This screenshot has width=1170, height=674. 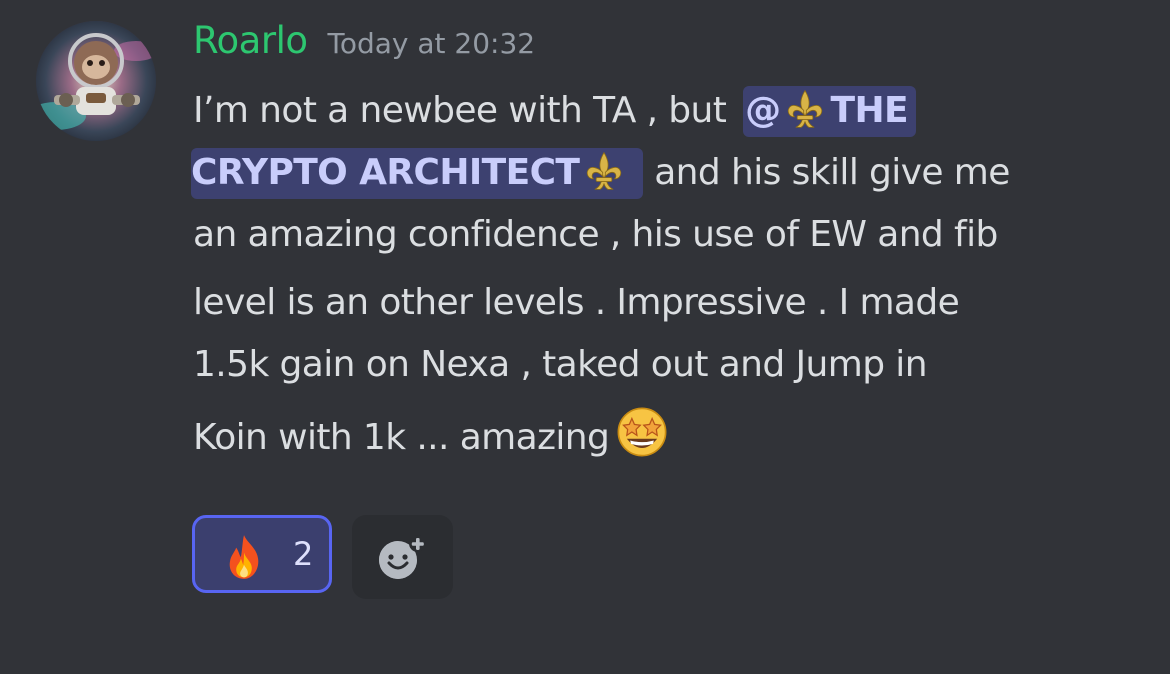 I want to click on astronaut-monkey-avatar-icon, so click(x=96, y=81).